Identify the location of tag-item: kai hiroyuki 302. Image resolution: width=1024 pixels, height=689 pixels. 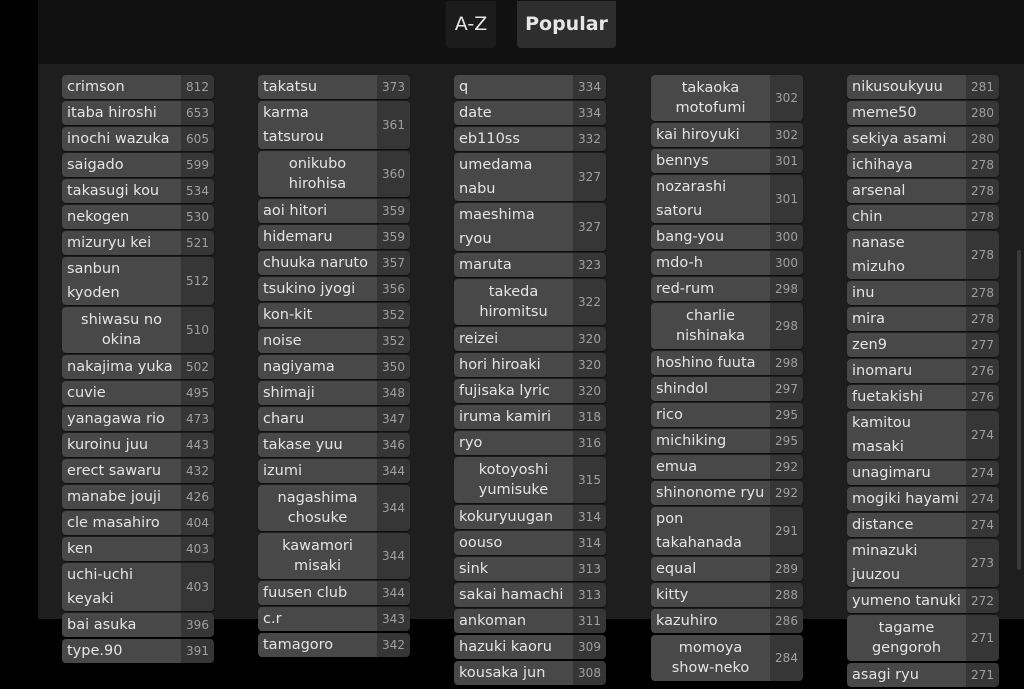
(727, 135).